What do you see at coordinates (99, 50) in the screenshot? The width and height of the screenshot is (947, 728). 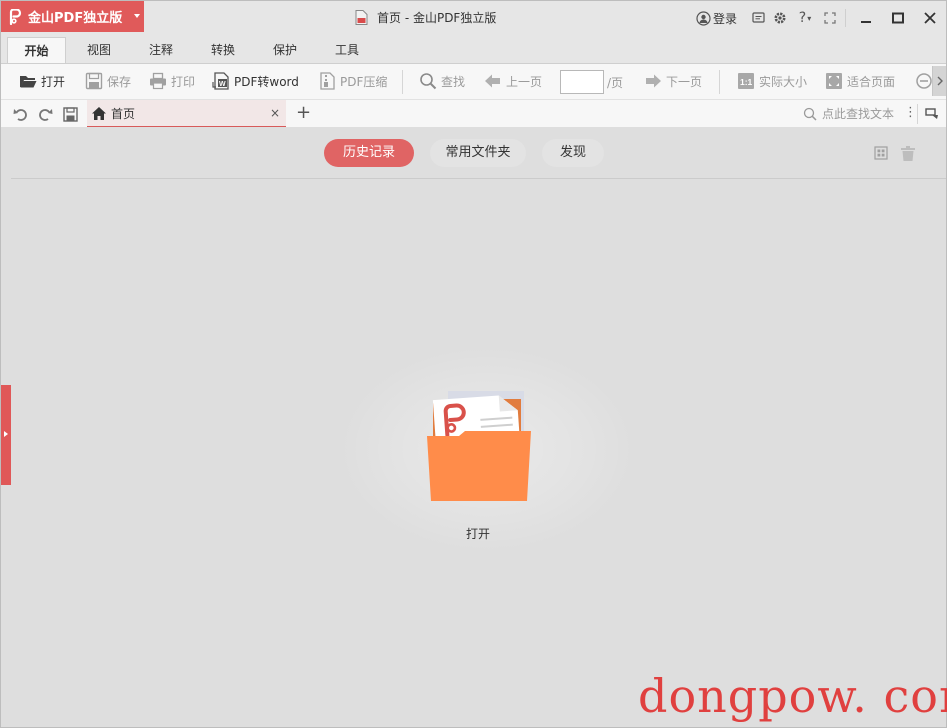 I see `tab-view: 视图` at bounding box center [99, 50].